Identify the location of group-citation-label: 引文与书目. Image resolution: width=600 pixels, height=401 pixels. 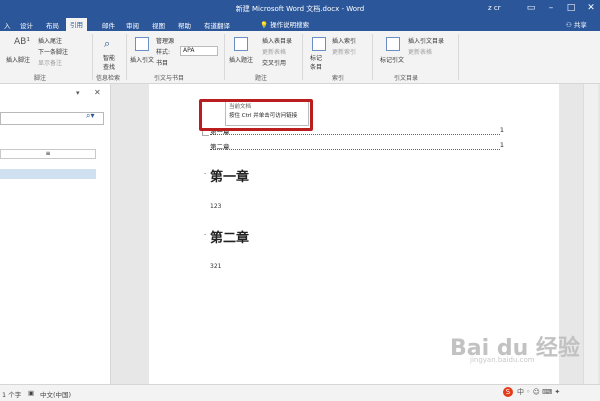
(169, 78).